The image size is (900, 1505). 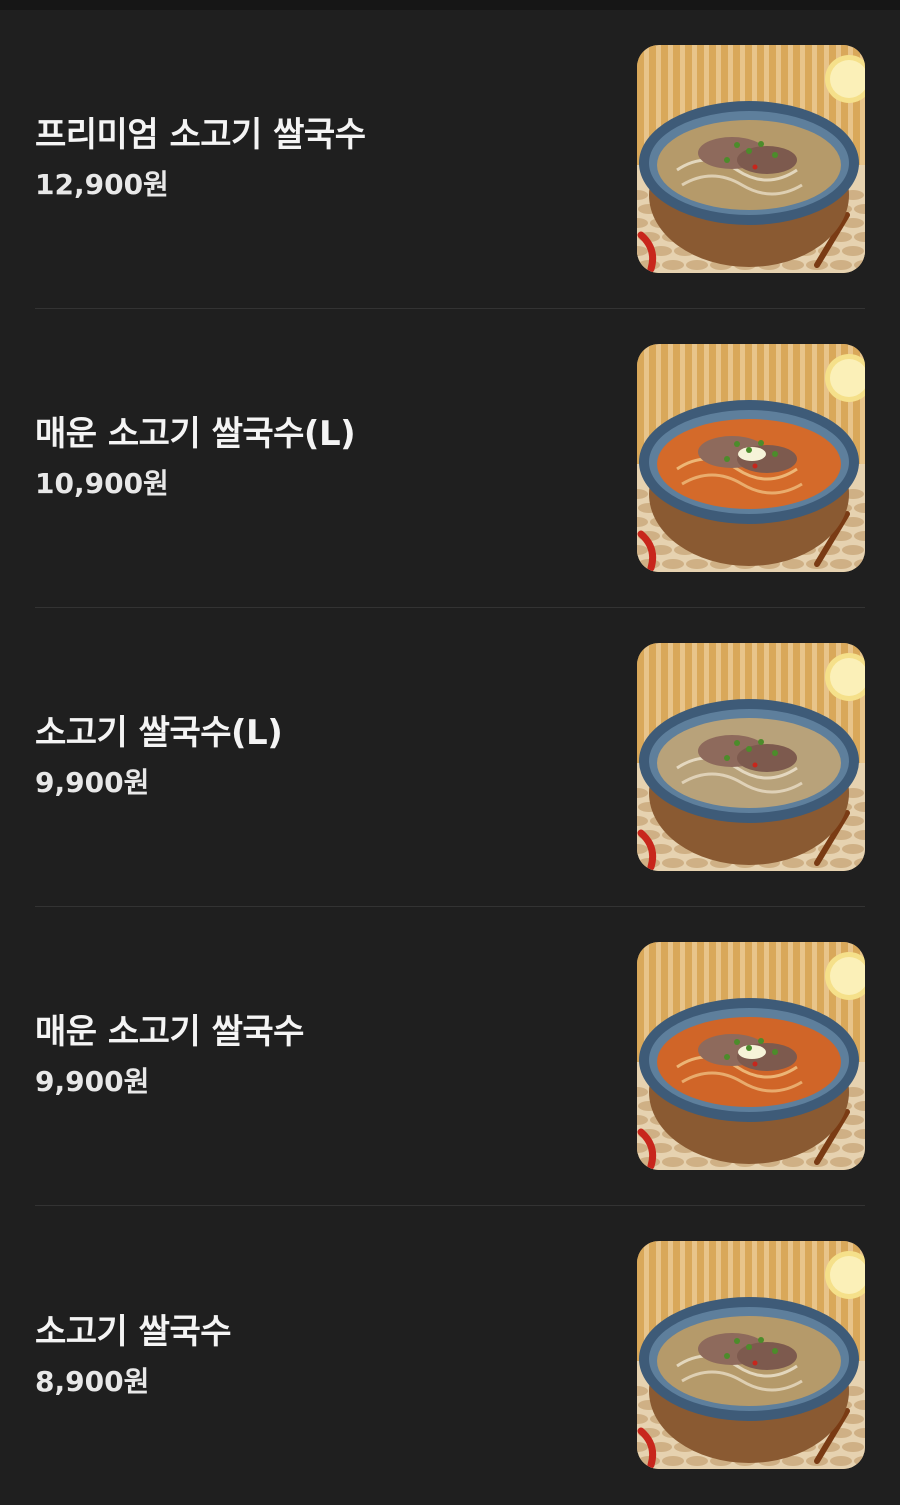 What do you see at coordinates (200, 135) in the screenshot?
I see `menu-item-name: 프리미엄 소고기 쌀국수` at bounding box center [200, 135].